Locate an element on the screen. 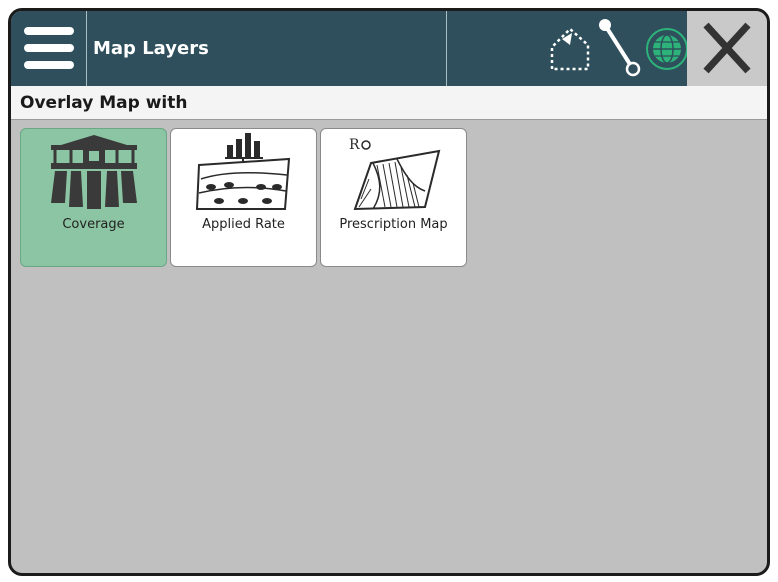  globe-icon is located at coordinates (667, 49).